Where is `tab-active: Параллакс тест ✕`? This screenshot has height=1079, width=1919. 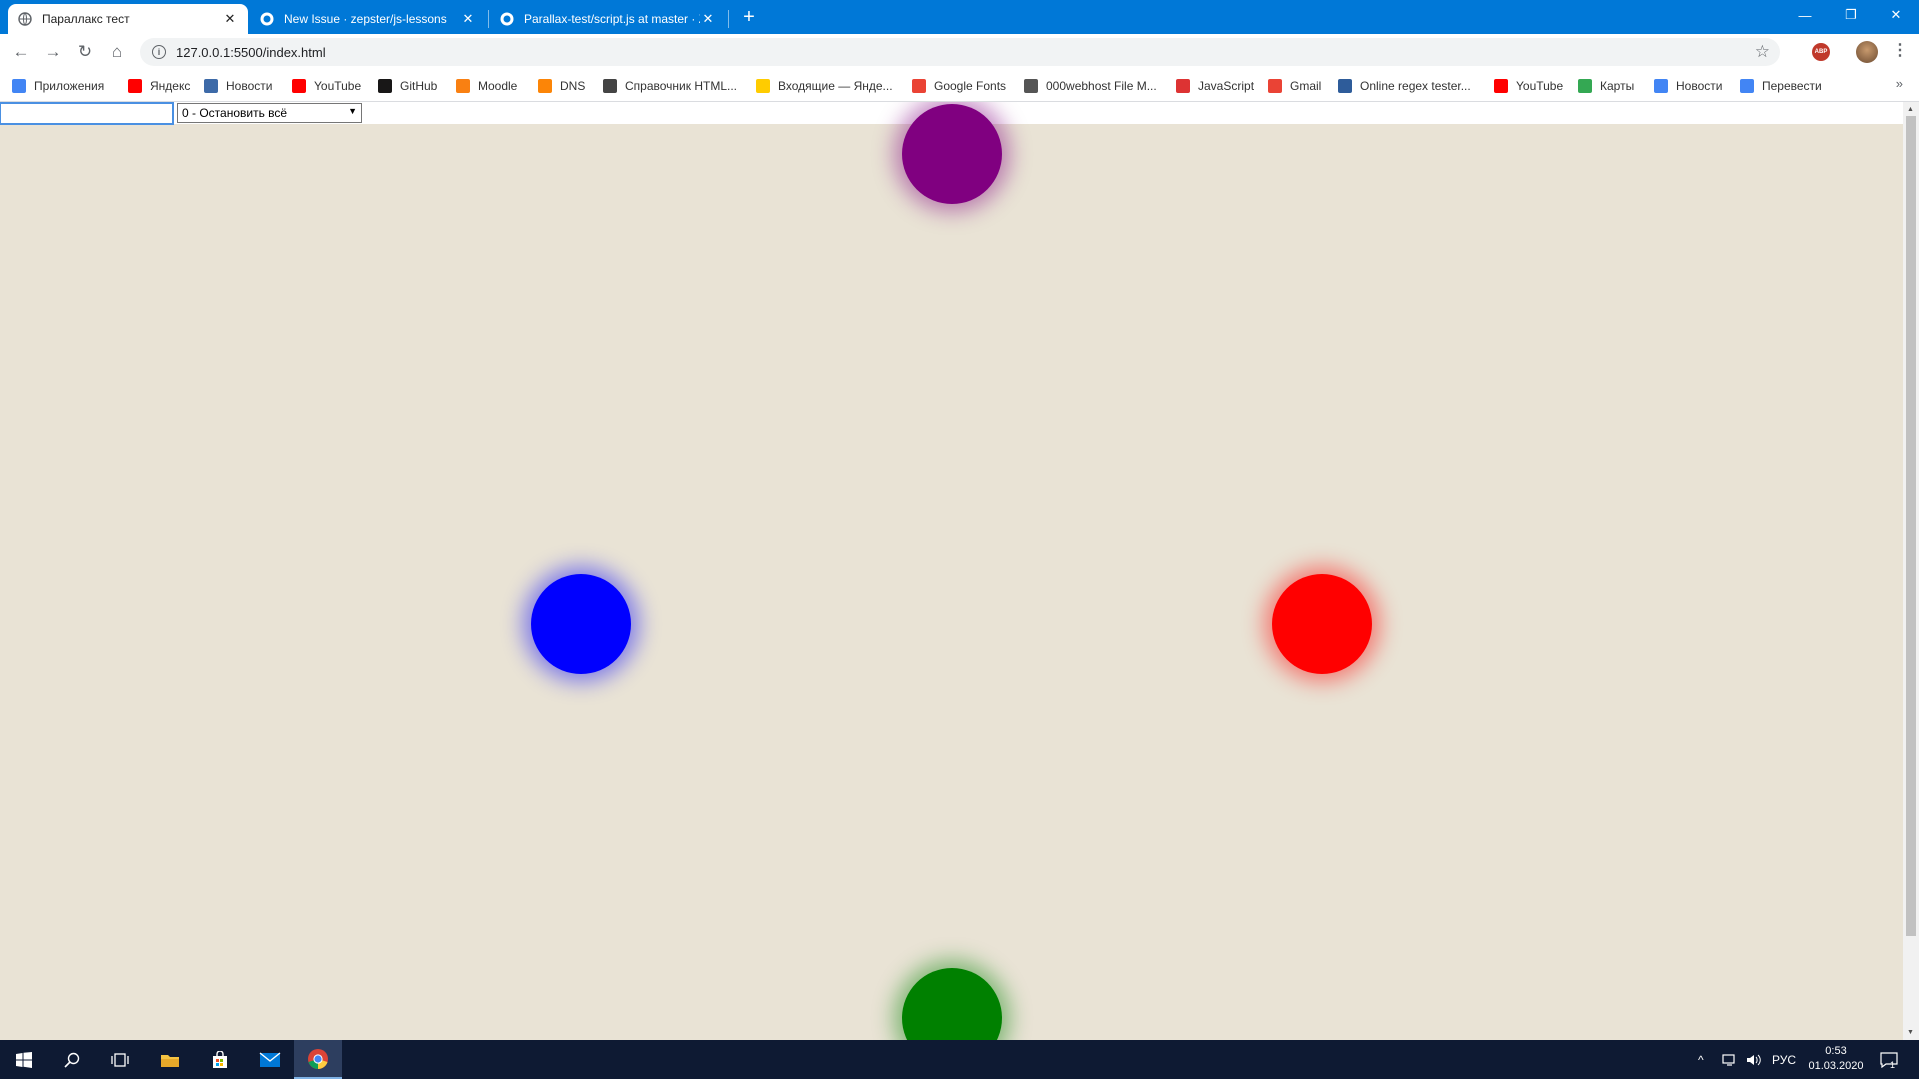 tab-active: Параллакс тест ✕ is located at coordinates (128, 19).